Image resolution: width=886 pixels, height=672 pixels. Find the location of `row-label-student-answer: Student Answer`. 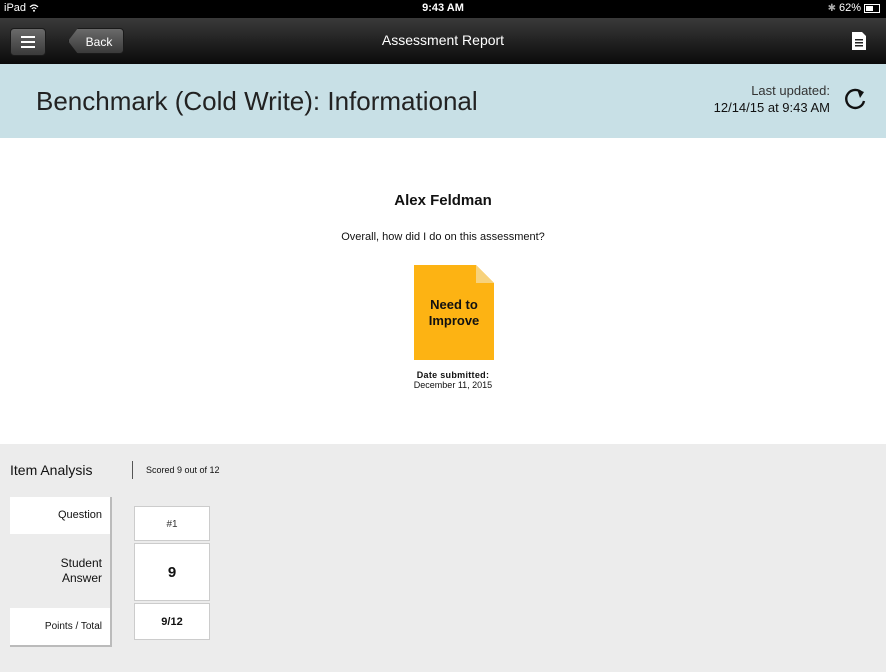

row-label-student-answer: Student Answer is located at coordinates (60, 571).